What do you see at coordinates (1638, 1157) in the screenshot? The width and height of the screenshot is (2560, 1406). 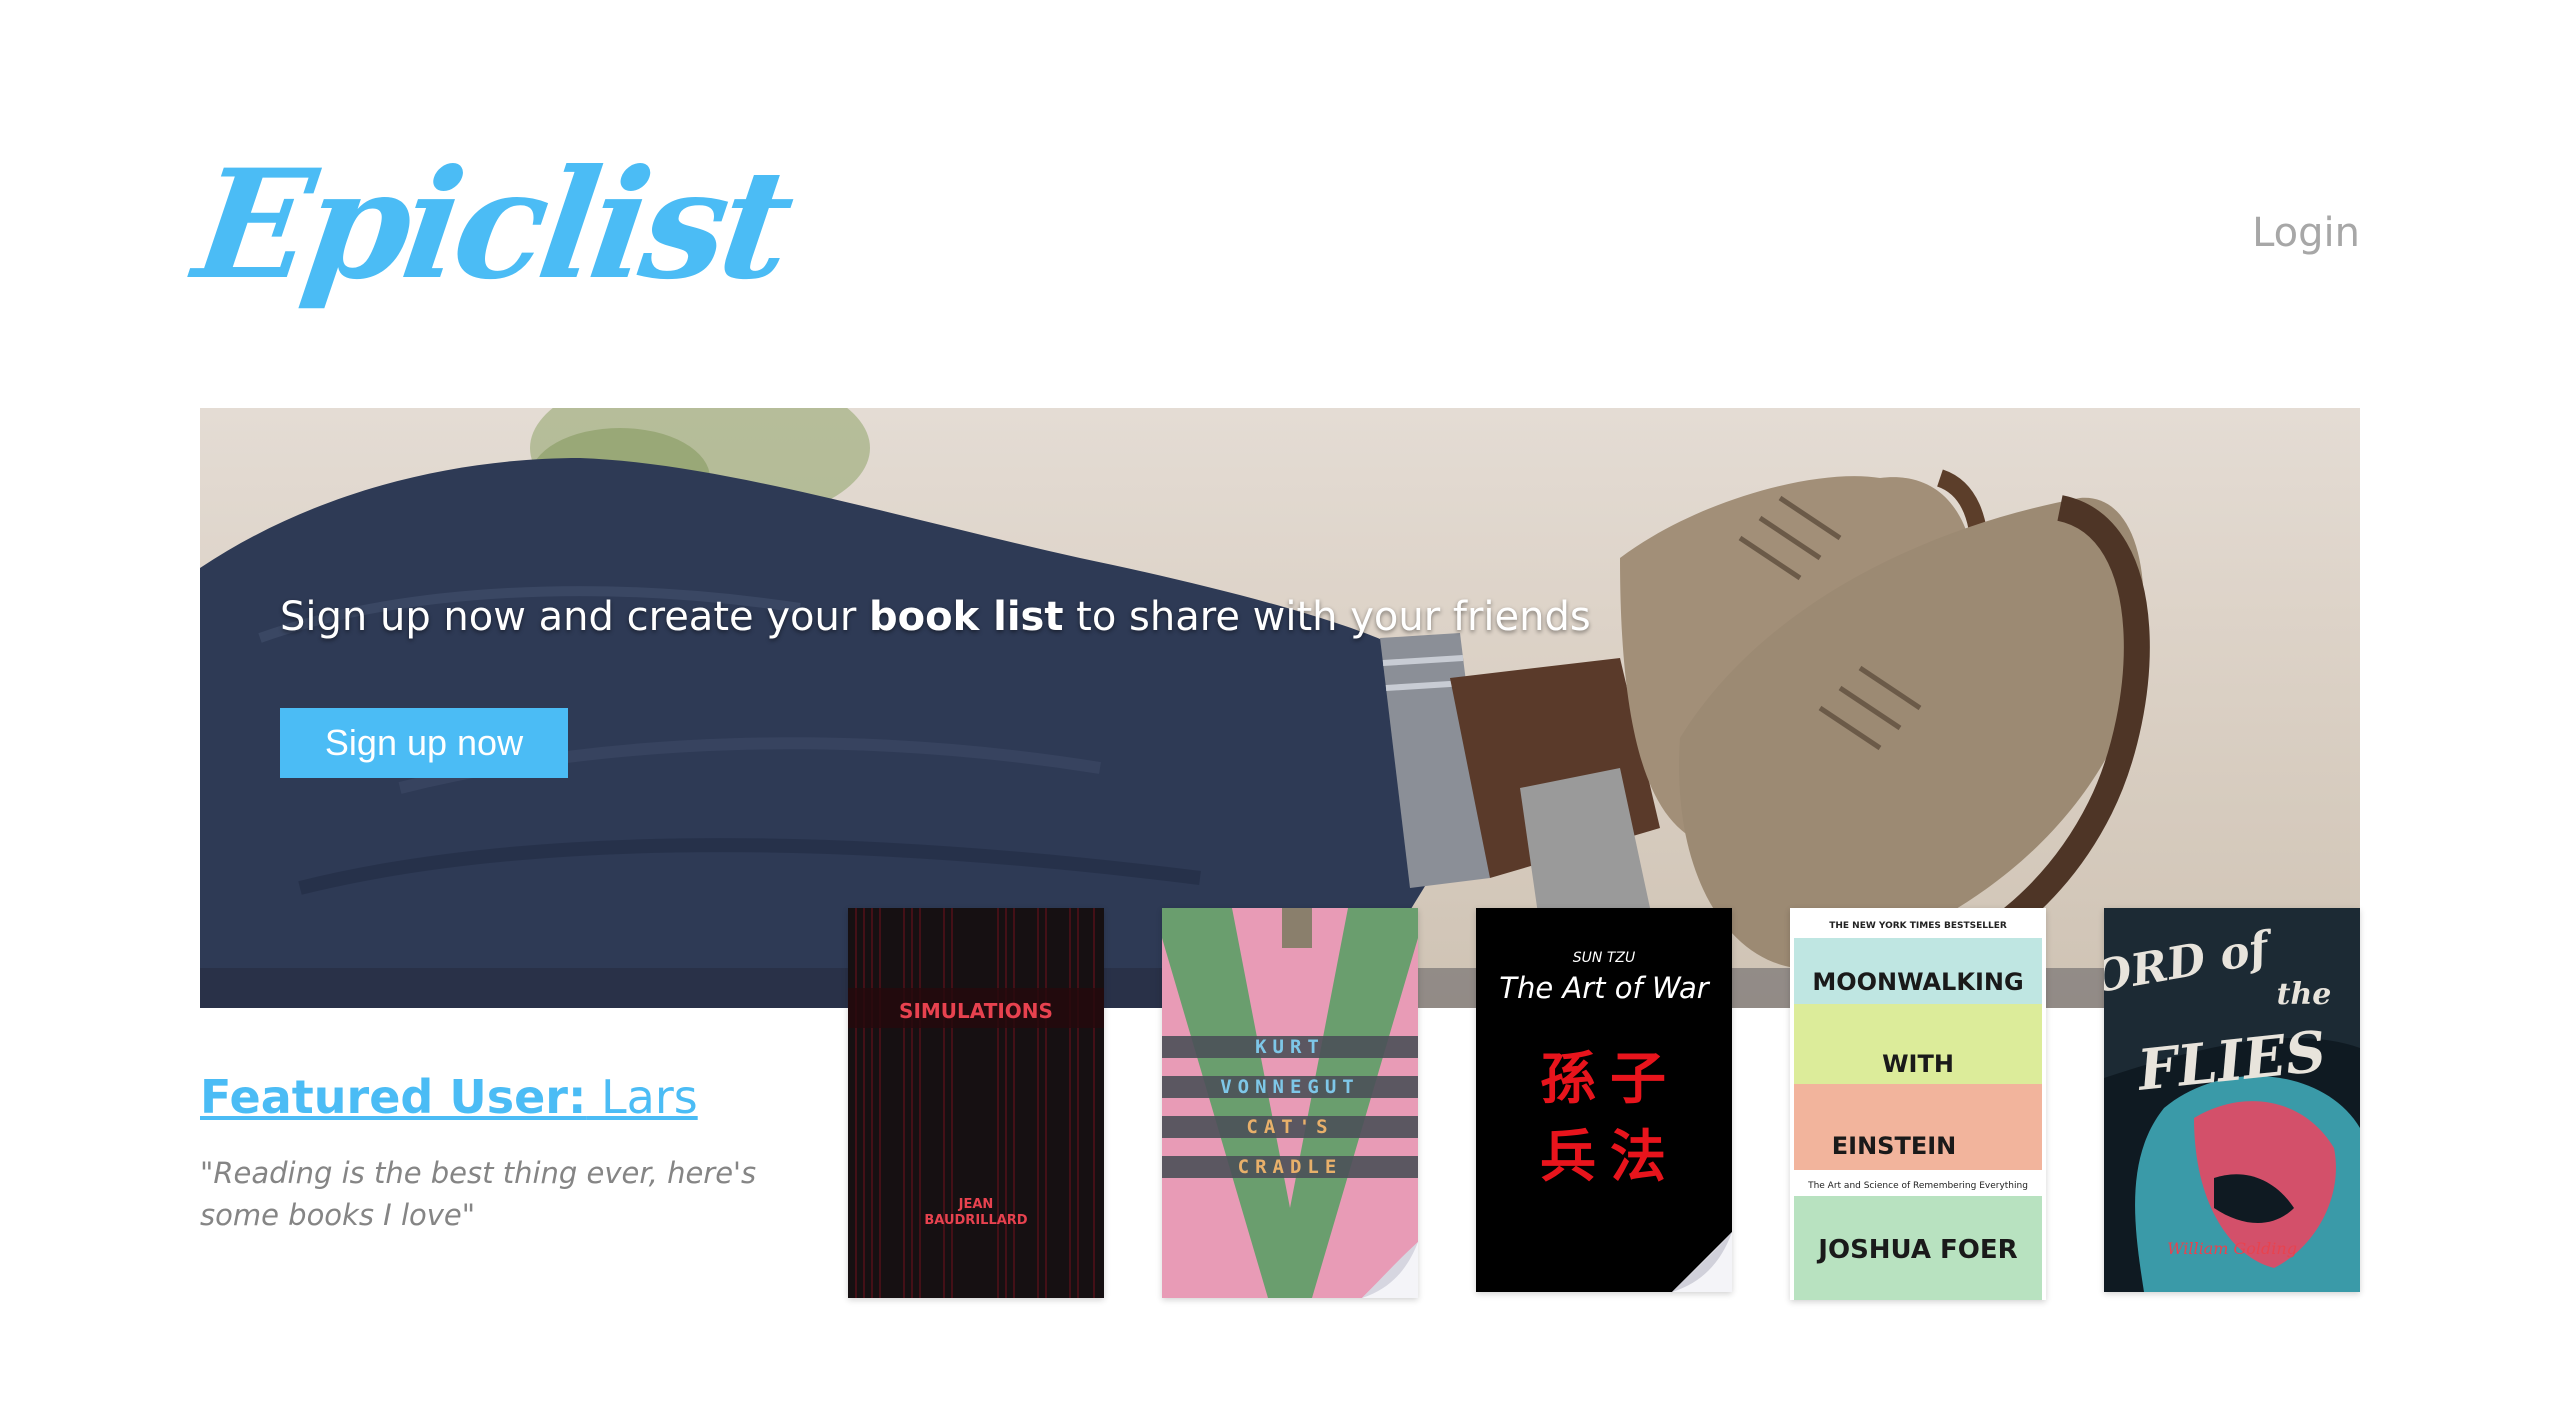 I see `book-art-of-war-char-4: 法` at bounding box center [1638, 1157].